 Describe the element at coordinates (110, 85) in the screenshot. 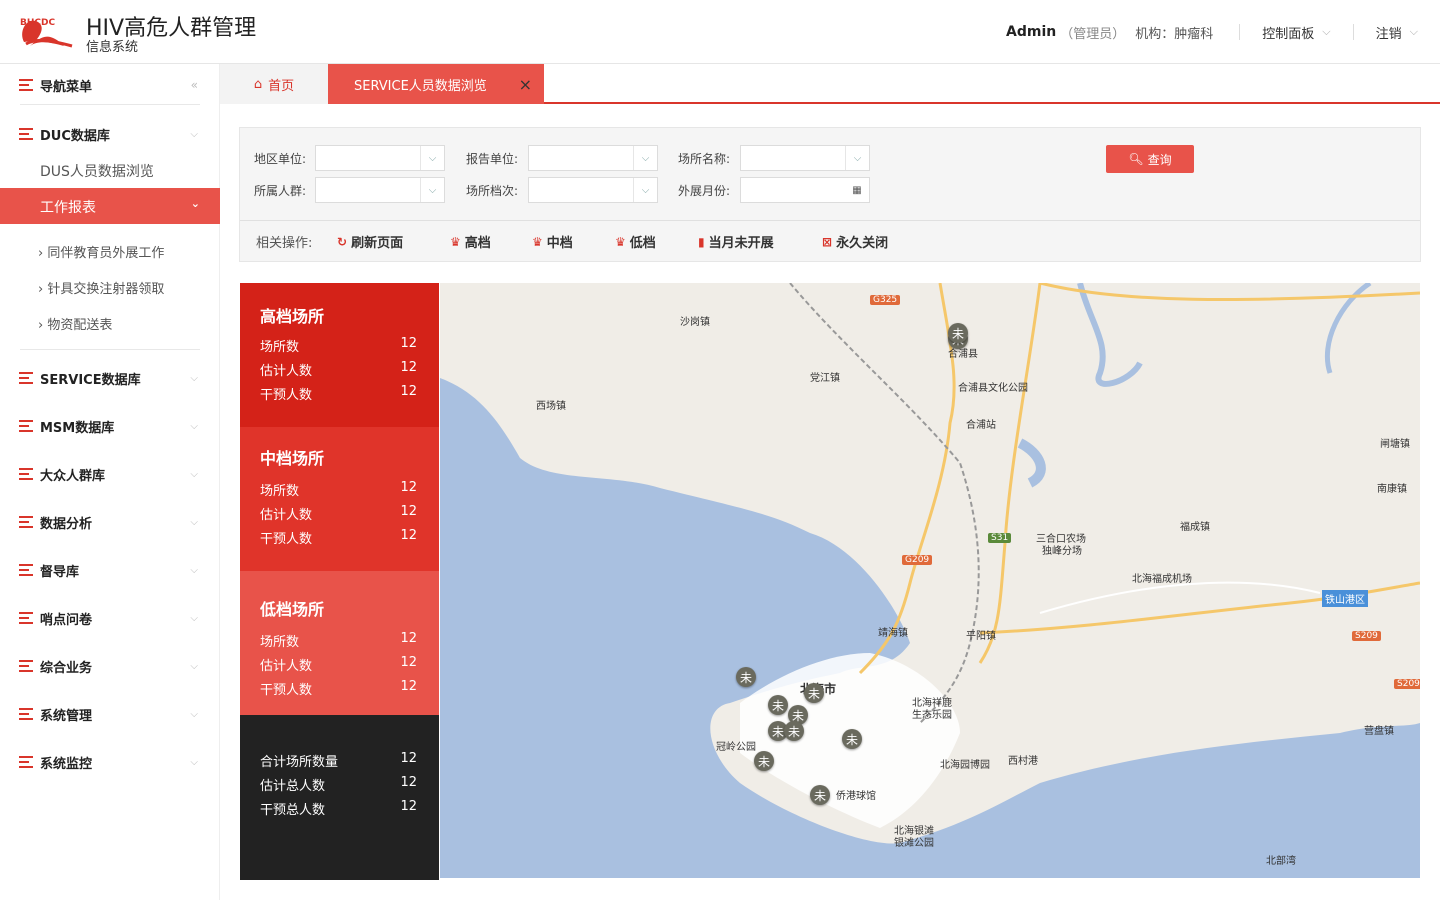

I see `sidebar-nav-menu: 导航菜单 «` at that location.